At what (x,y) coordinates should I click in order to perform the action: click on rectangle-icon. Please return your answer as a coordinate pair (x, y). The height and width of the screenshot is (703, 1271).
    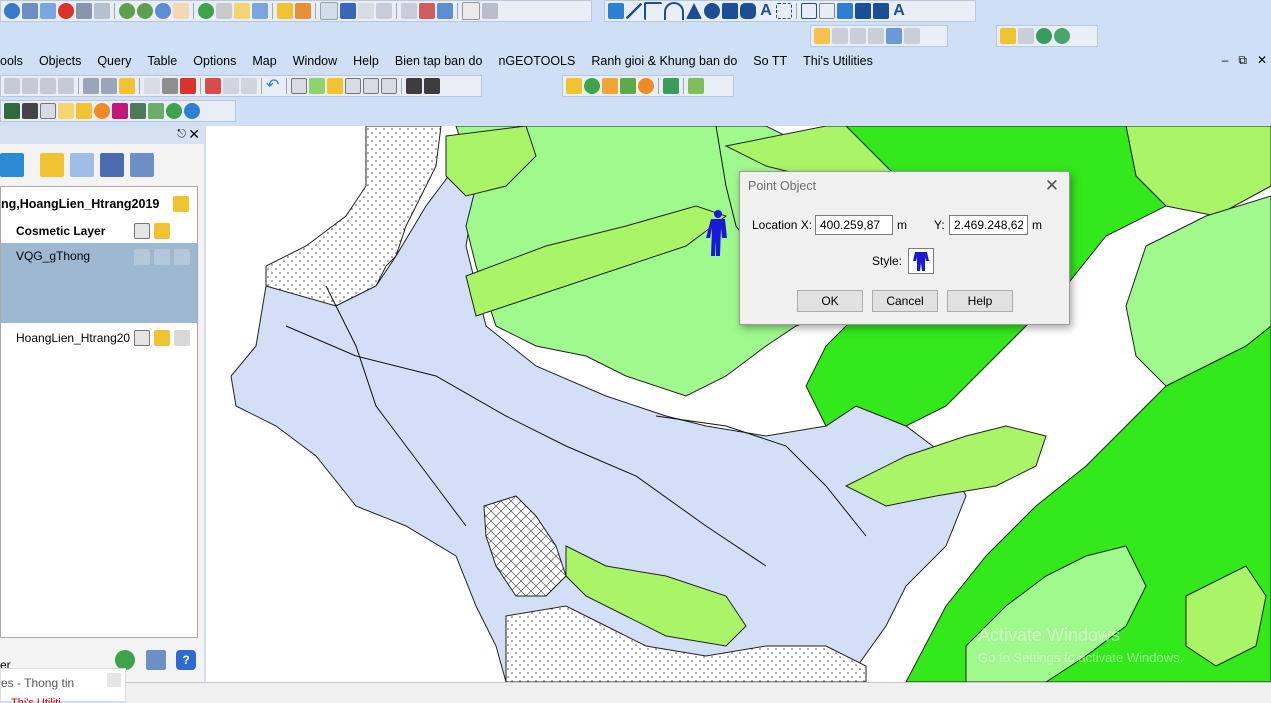
    Looking at the image, I should click on (730, 11).